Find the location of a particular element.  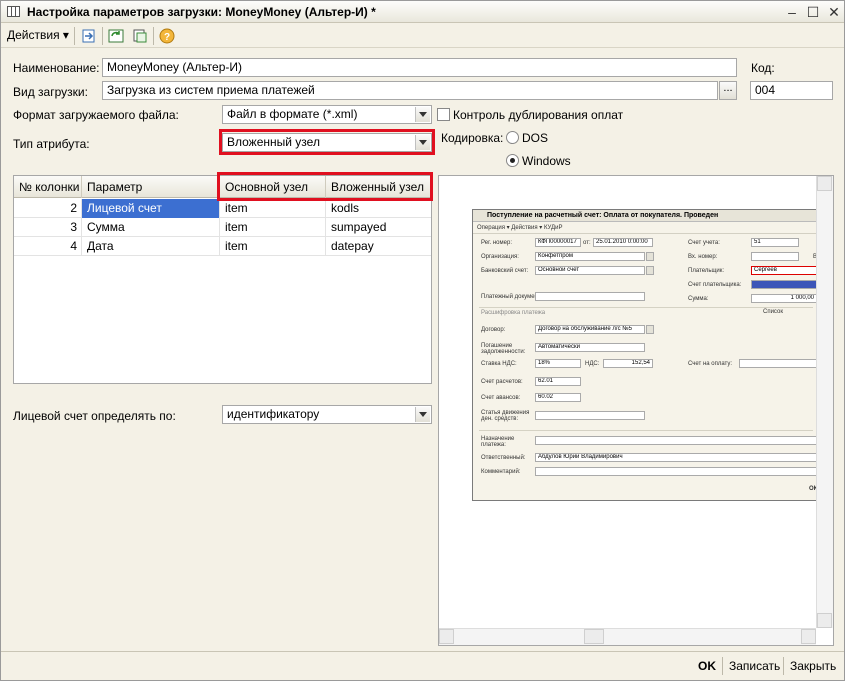

close-icon: ✕ is located at coordinates (834, 12).